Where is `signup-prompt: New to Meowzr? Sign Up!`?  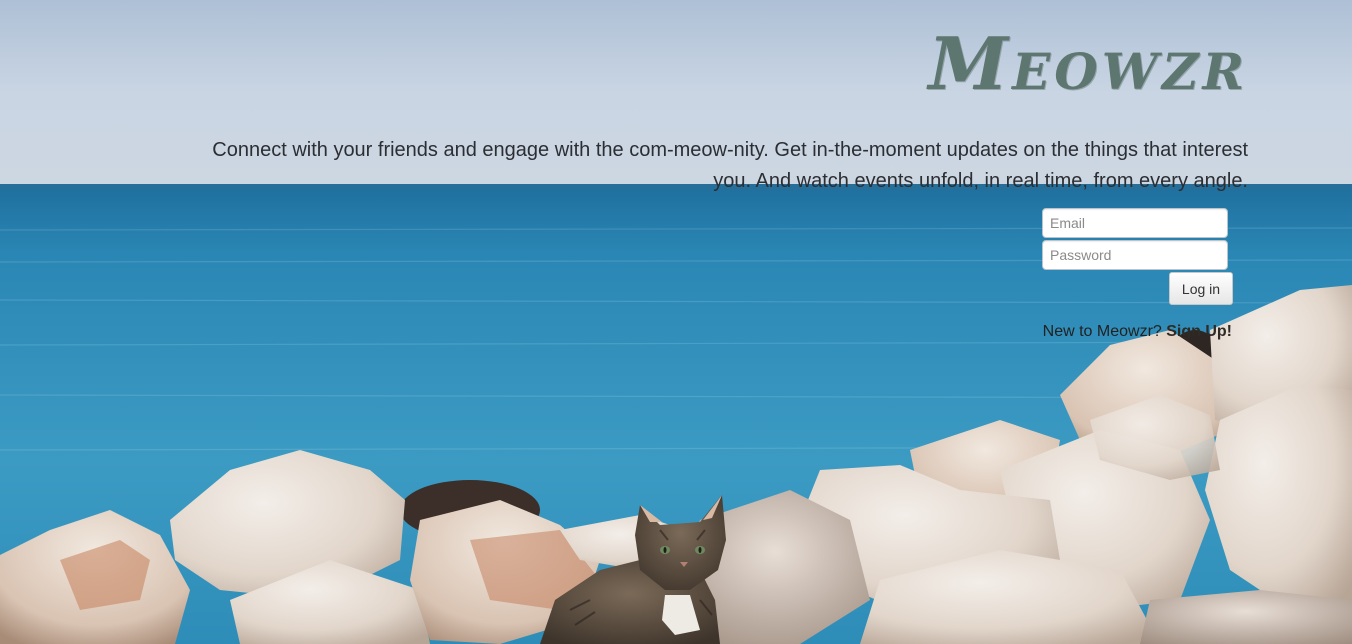
signup-prompt: New to Meowzr? Sign Up! is located at coordinates (1137, 332).